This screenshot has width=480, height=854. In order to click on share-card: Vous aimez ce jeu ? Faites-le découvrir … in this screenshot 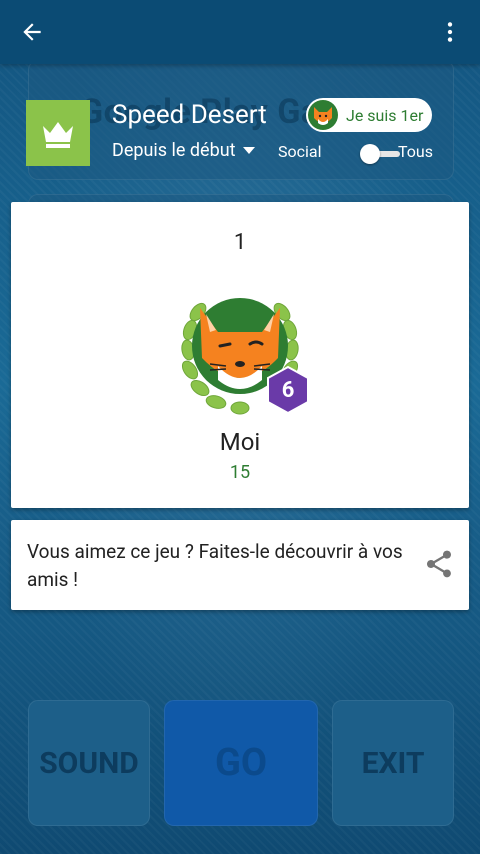, I will do `click(240, 565)`.